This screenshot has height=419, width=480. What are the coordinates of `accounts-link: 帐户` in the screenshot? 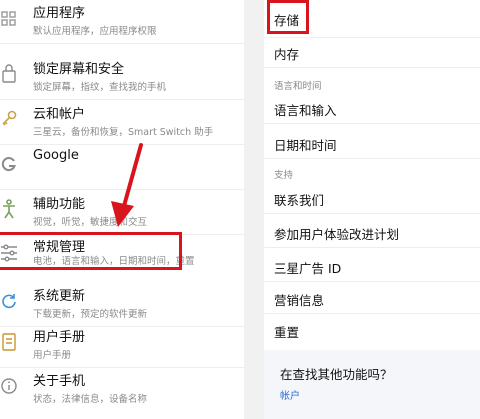 It's located at (290, 394).